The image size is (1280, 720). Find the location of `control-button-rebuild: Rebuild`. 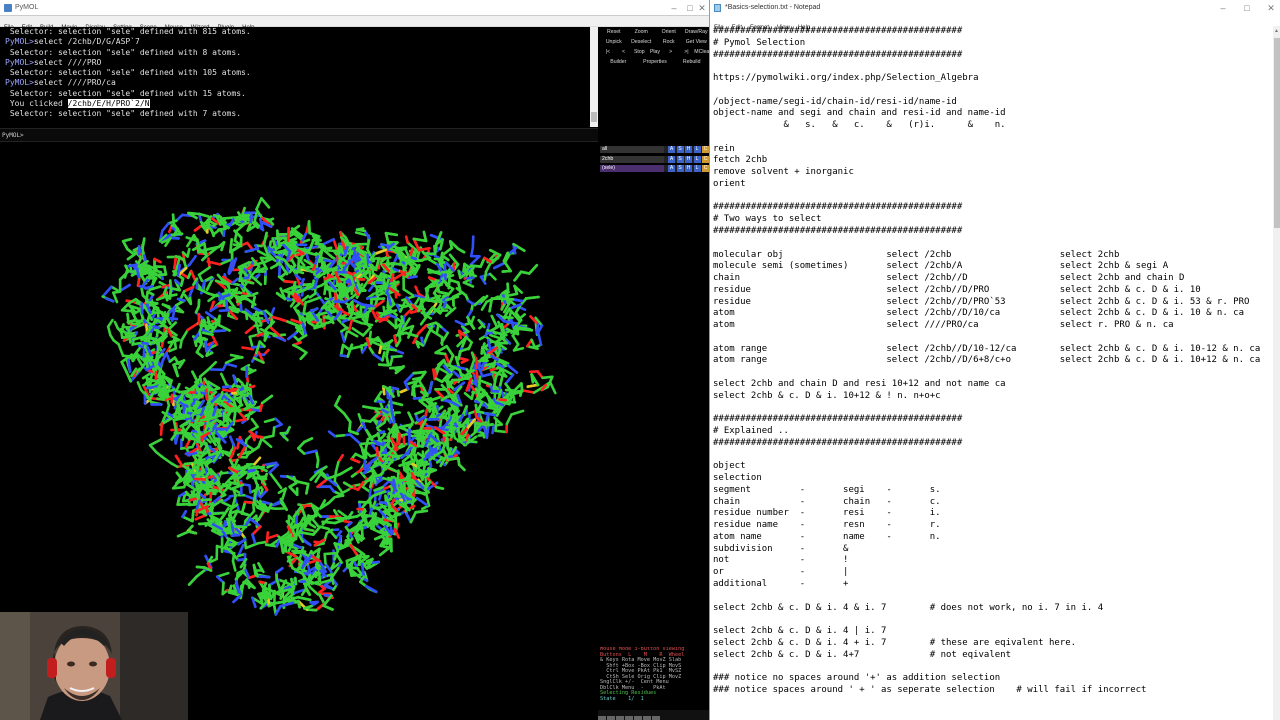

control-button-rebuild: Rebuild is located at coordinates (691, 62).